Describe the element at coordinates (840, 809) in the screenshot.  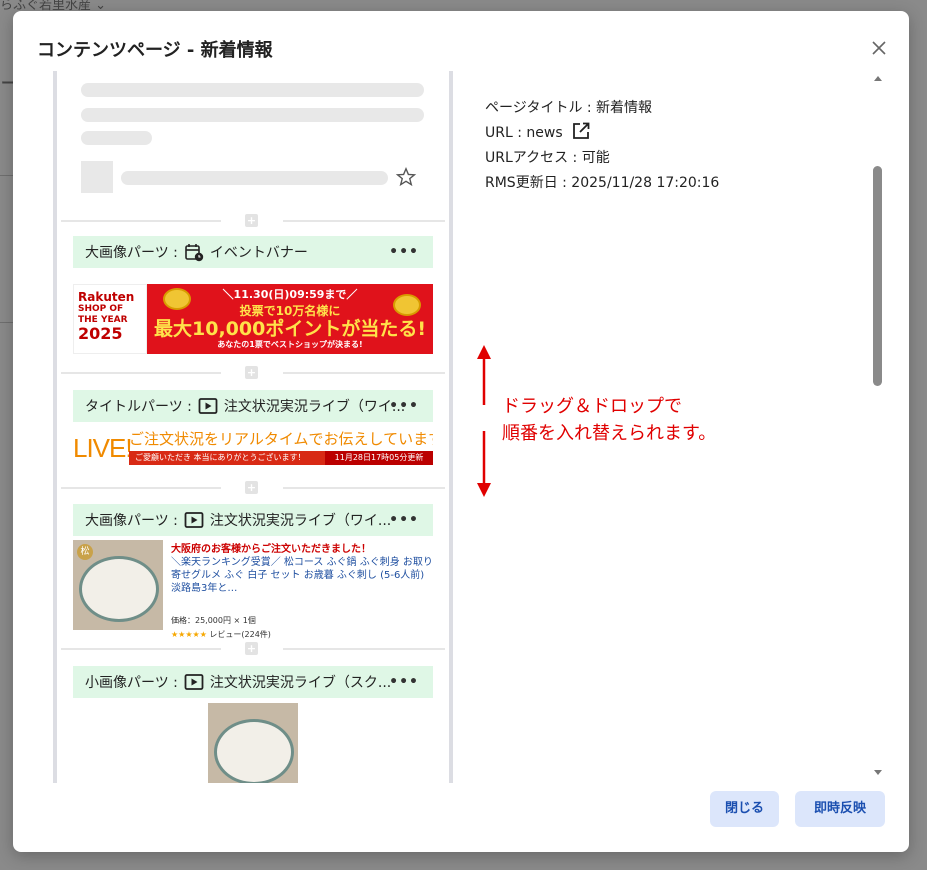
I see `apply-now-button: 即時反映` at that location.